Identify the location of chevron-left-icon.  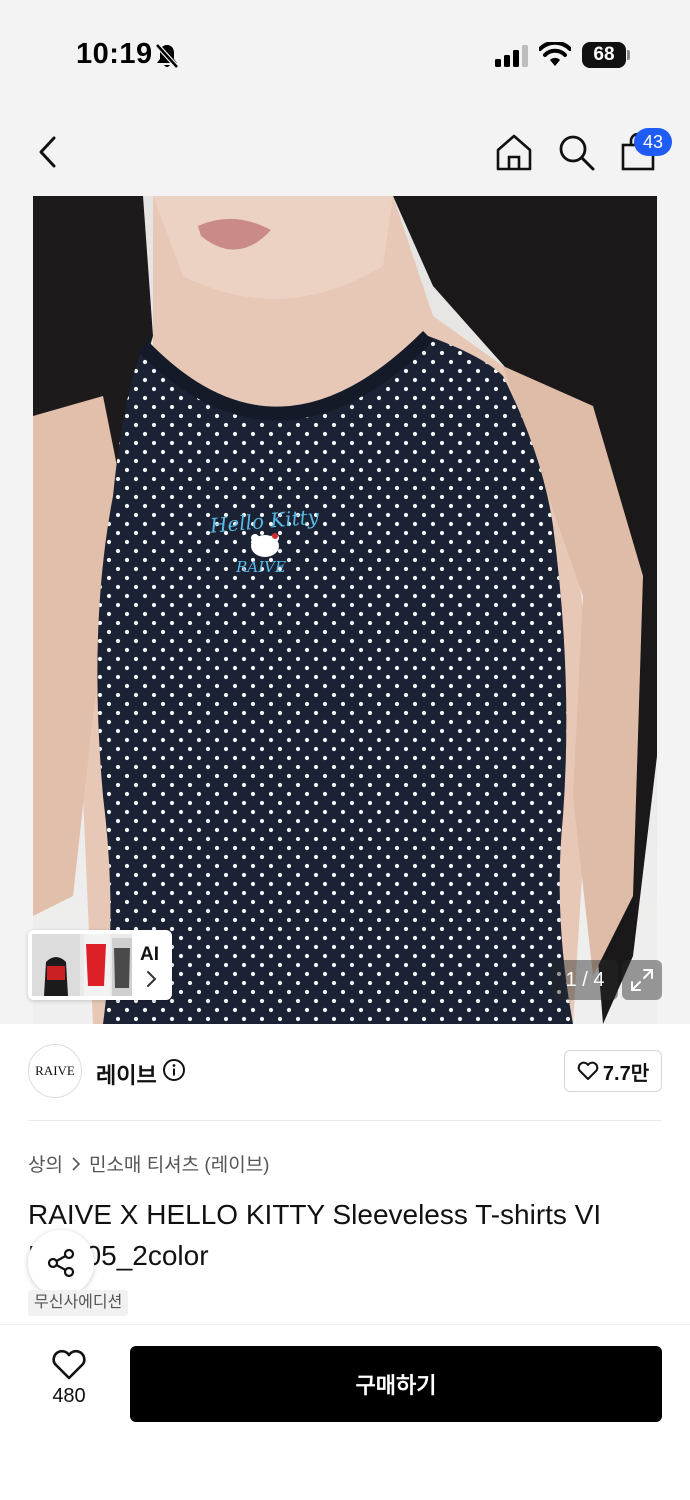
(47, 152).